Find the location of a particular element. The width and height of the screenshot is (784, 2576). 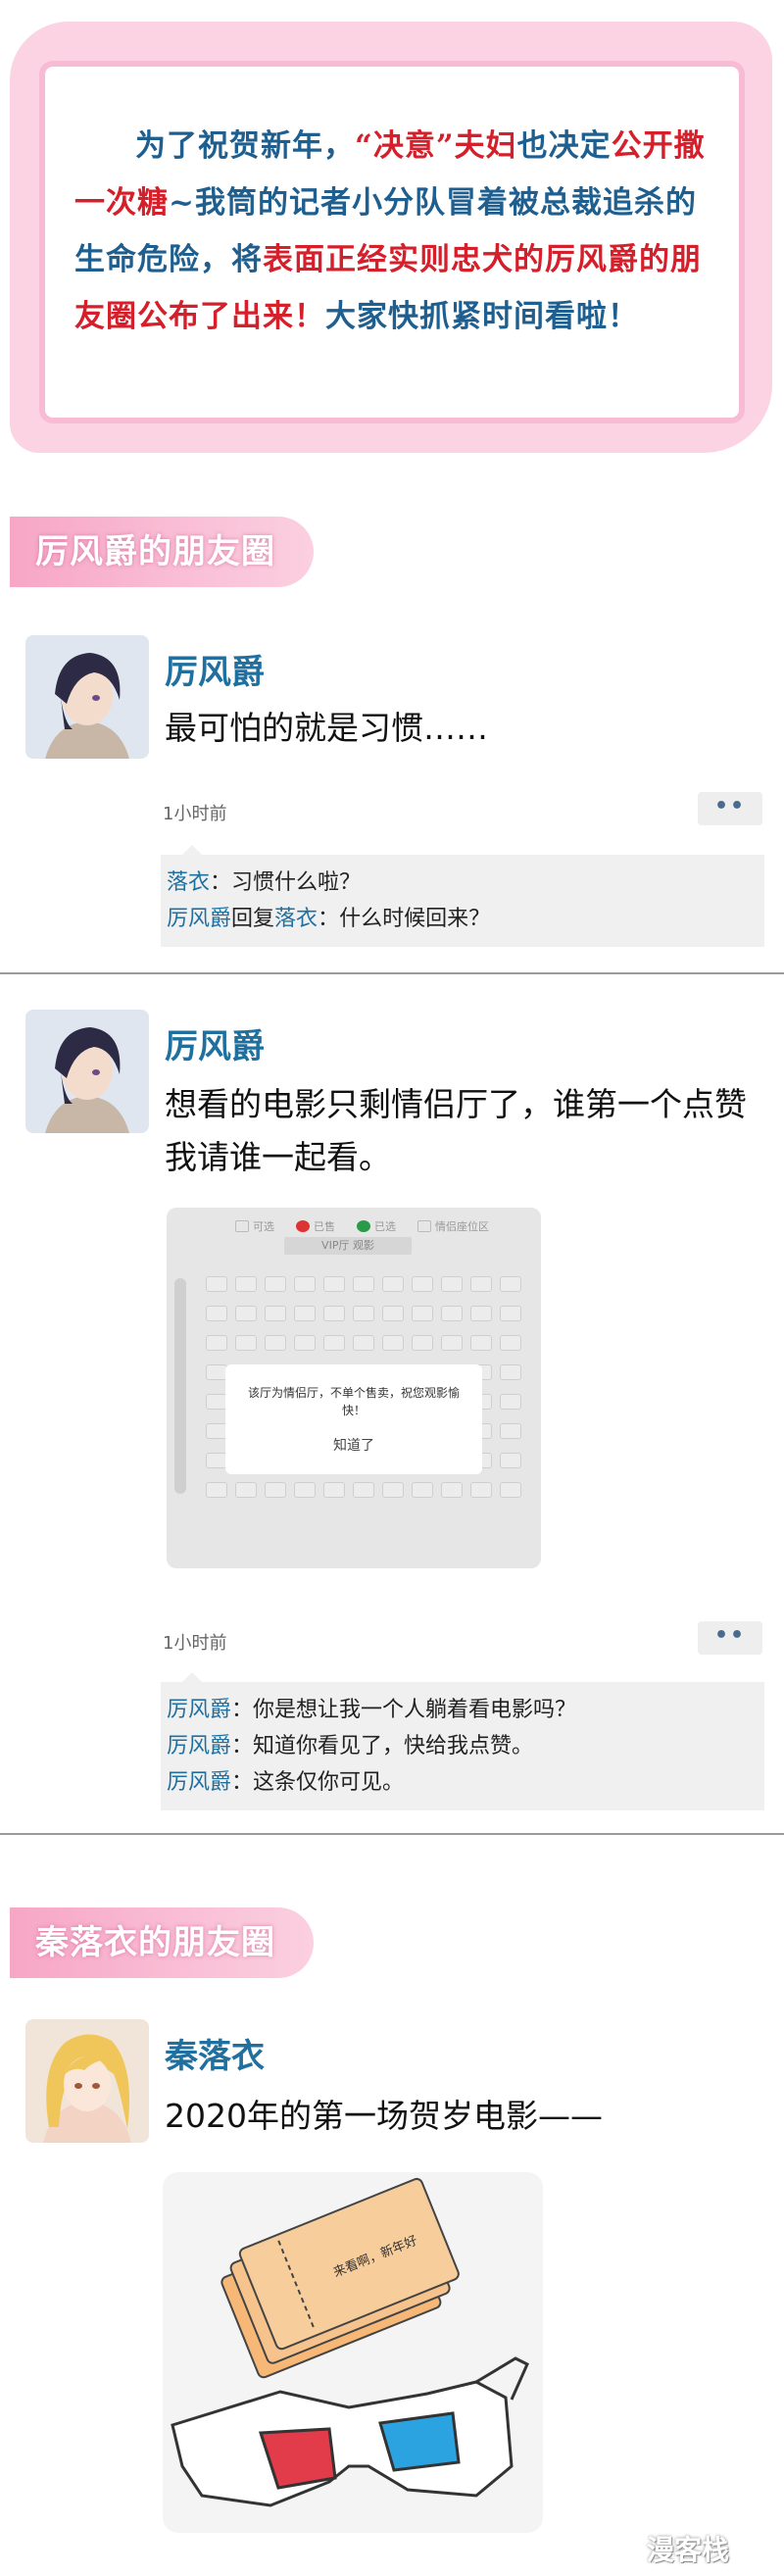

comment-text: 什么时候回来？ is located at coordinates (415, 919).